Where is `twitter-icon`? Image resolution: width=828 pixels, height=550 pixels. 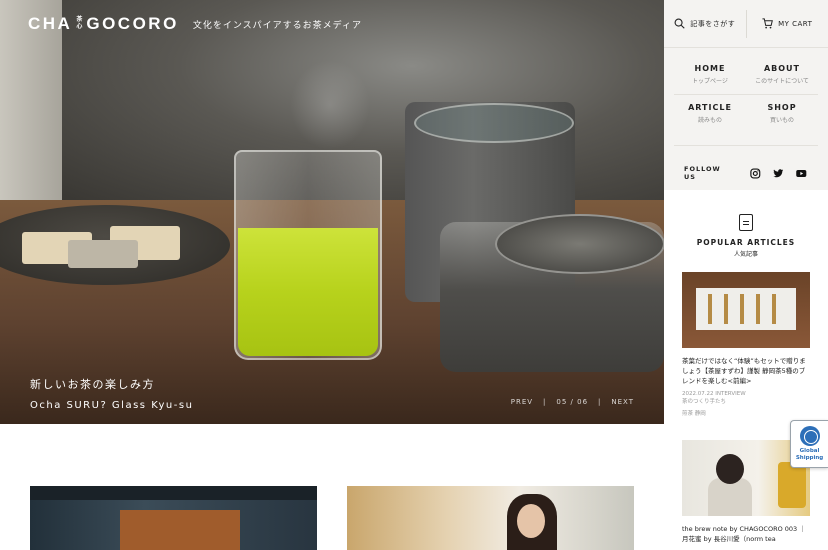
twitter-icon is located at coordinates (778, 173).